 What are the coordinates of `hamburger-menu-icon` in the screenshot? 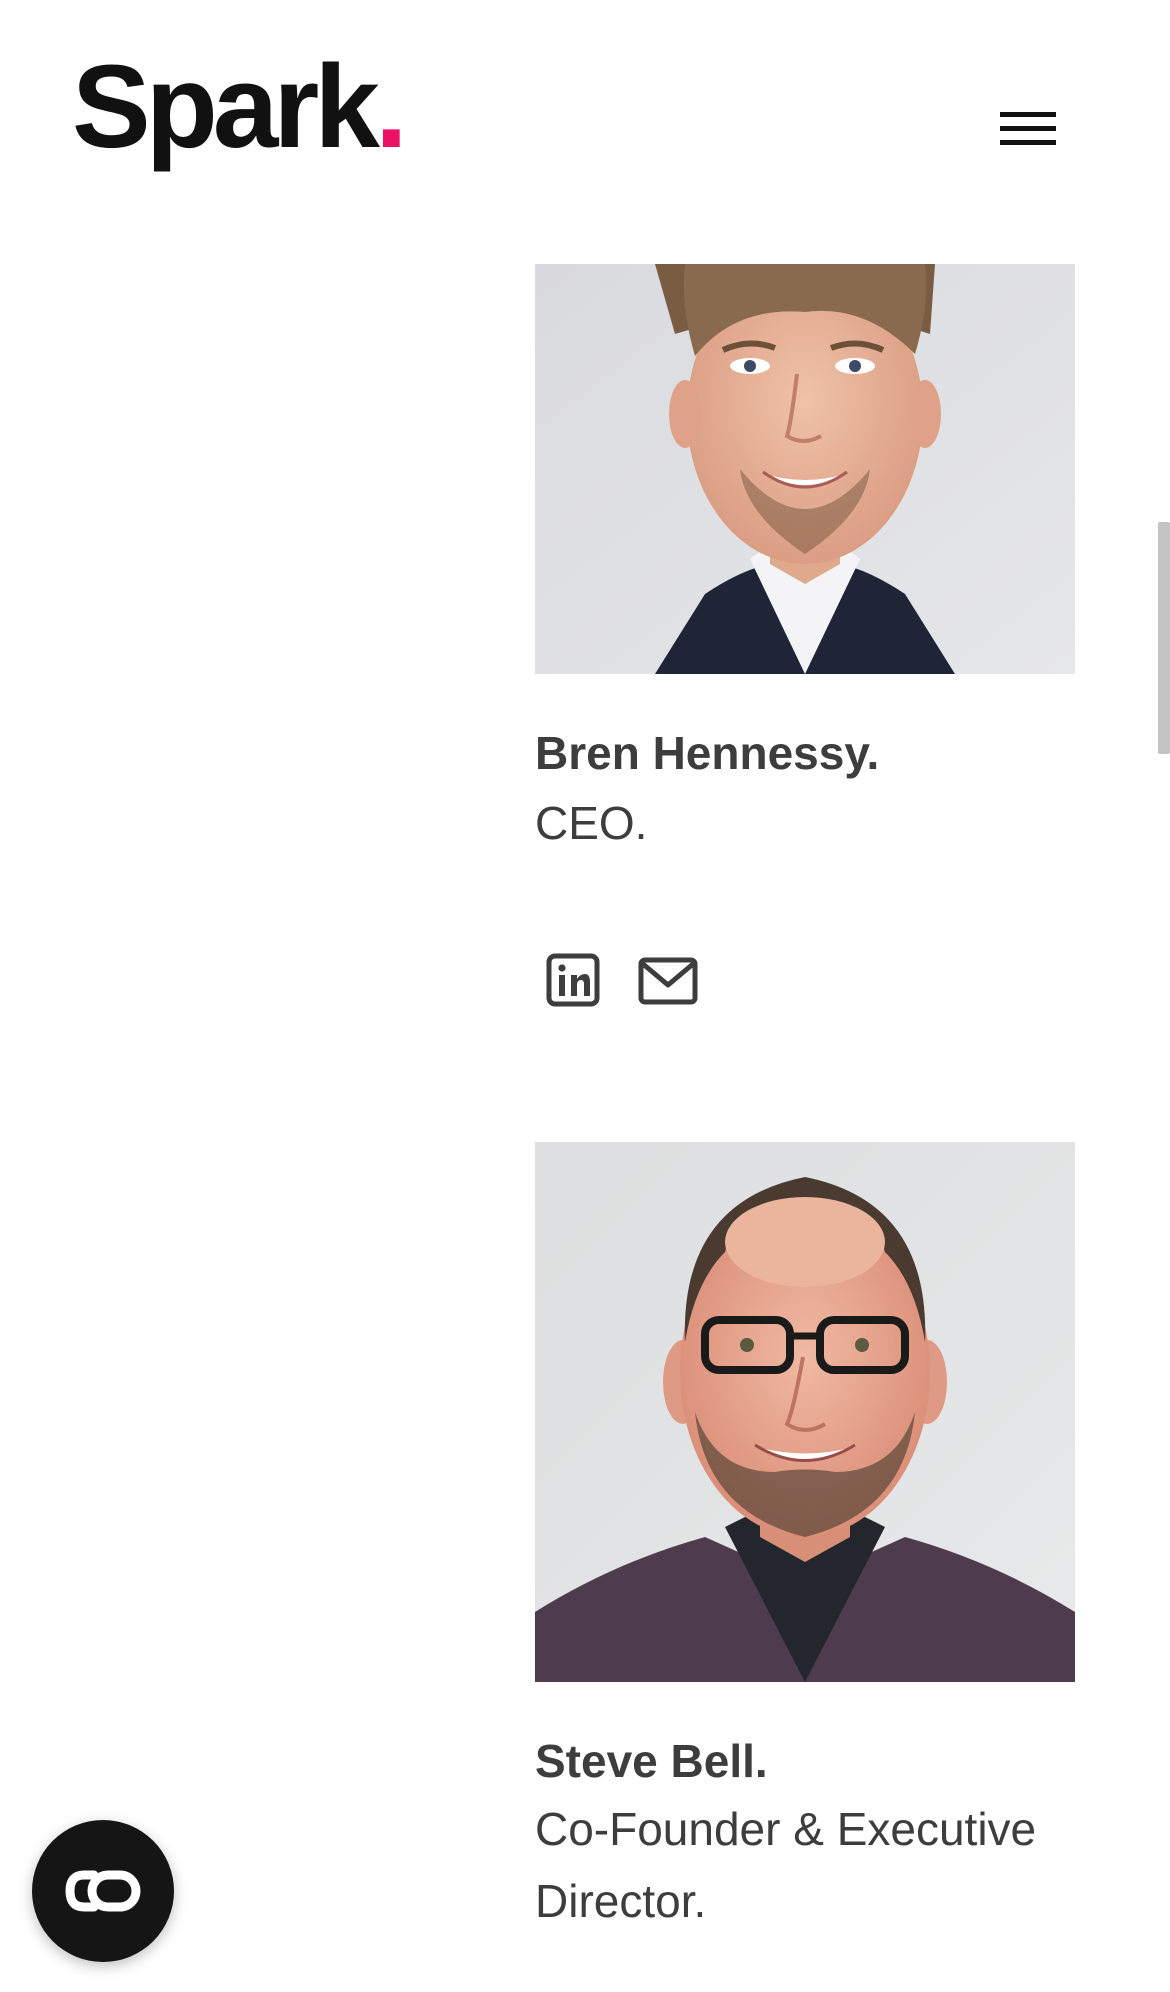 It's located at (1030, 130).